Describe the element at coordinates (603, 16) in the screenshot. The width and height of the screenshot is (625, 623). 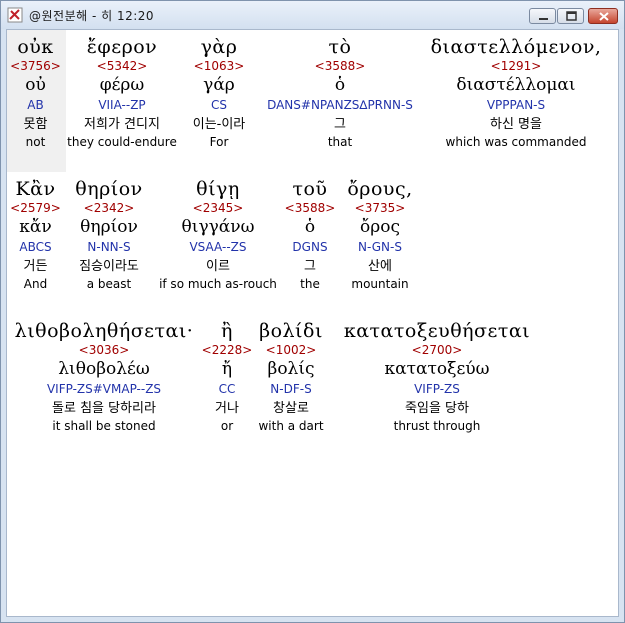
I see `close-button` at that location.